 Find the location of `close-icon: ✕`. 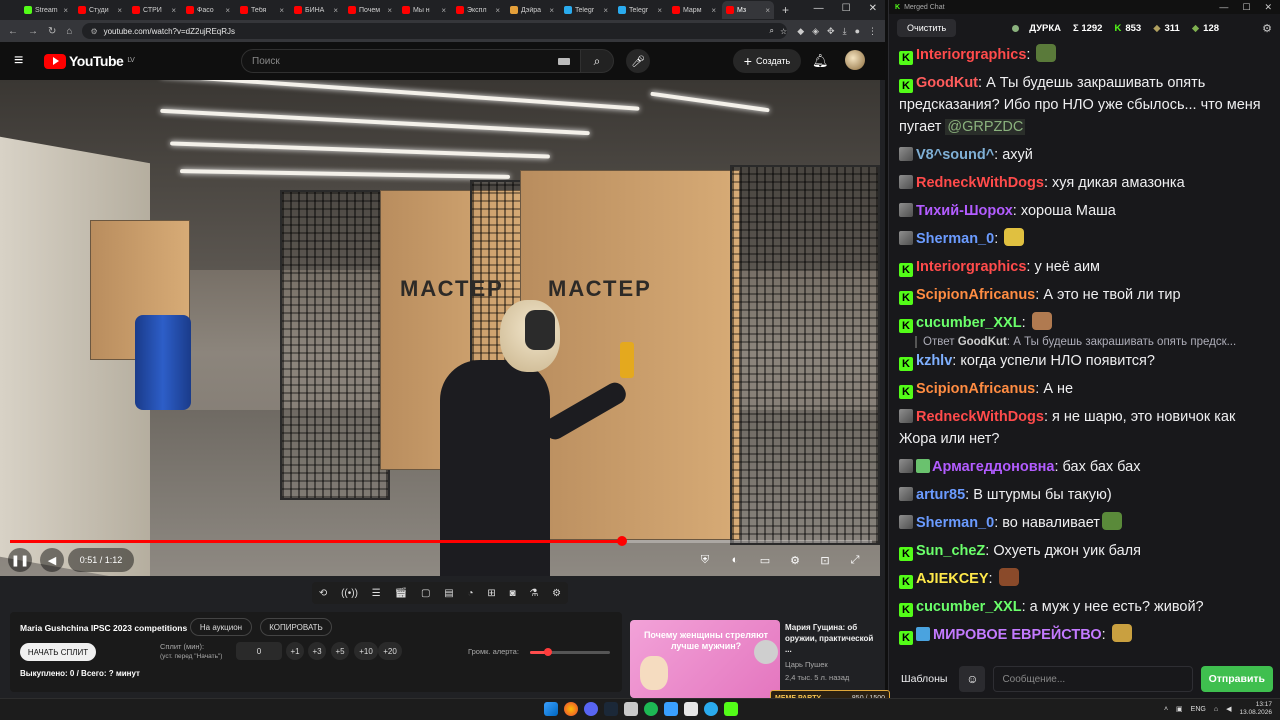

close-icon: ✕ is located at coordinates (1268, 7).